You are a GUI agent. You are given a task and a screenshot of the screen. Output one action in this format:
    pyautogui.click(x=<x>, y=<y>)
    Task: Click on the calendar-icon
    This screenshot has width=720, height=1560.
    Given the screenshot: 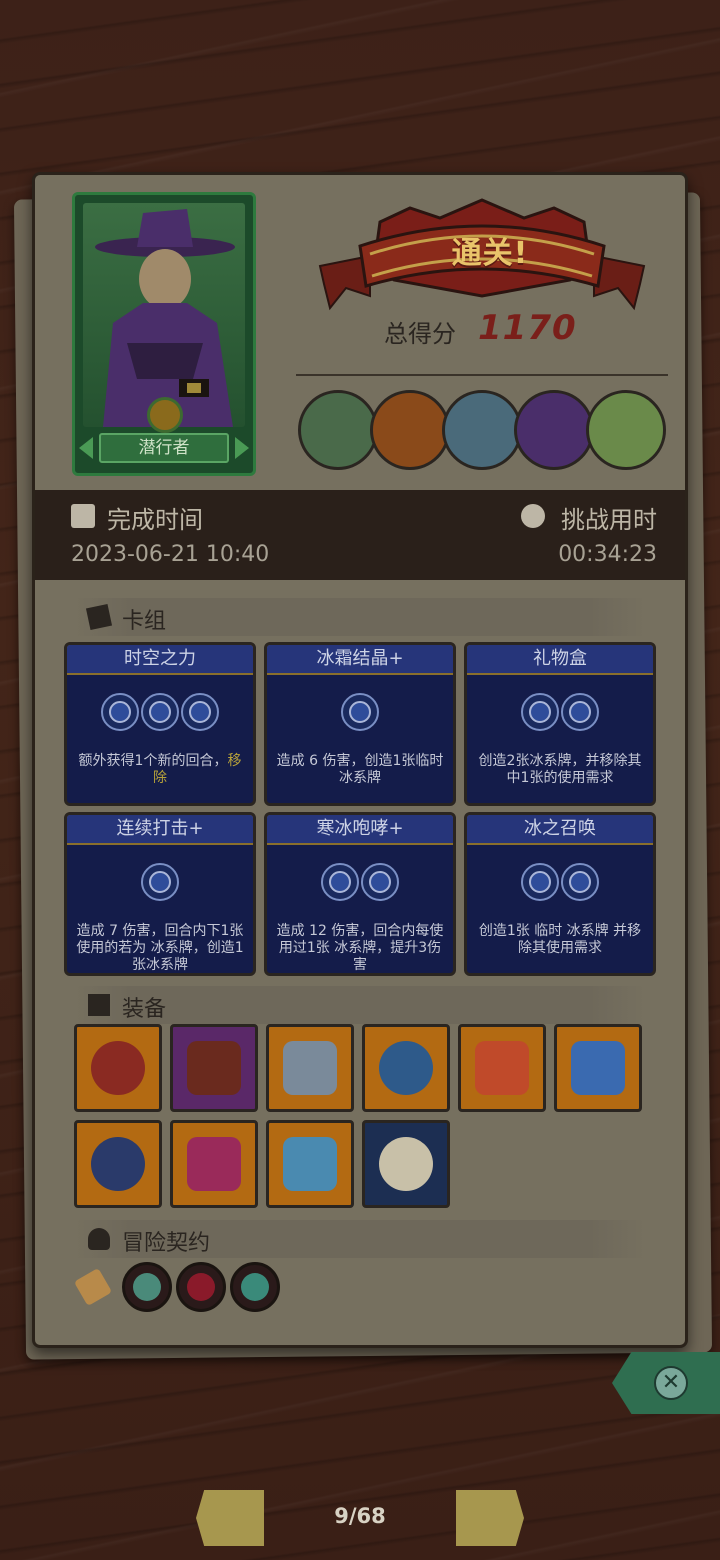 What is the action you would take?
    pyautogui.click(x=83, y=516)
    